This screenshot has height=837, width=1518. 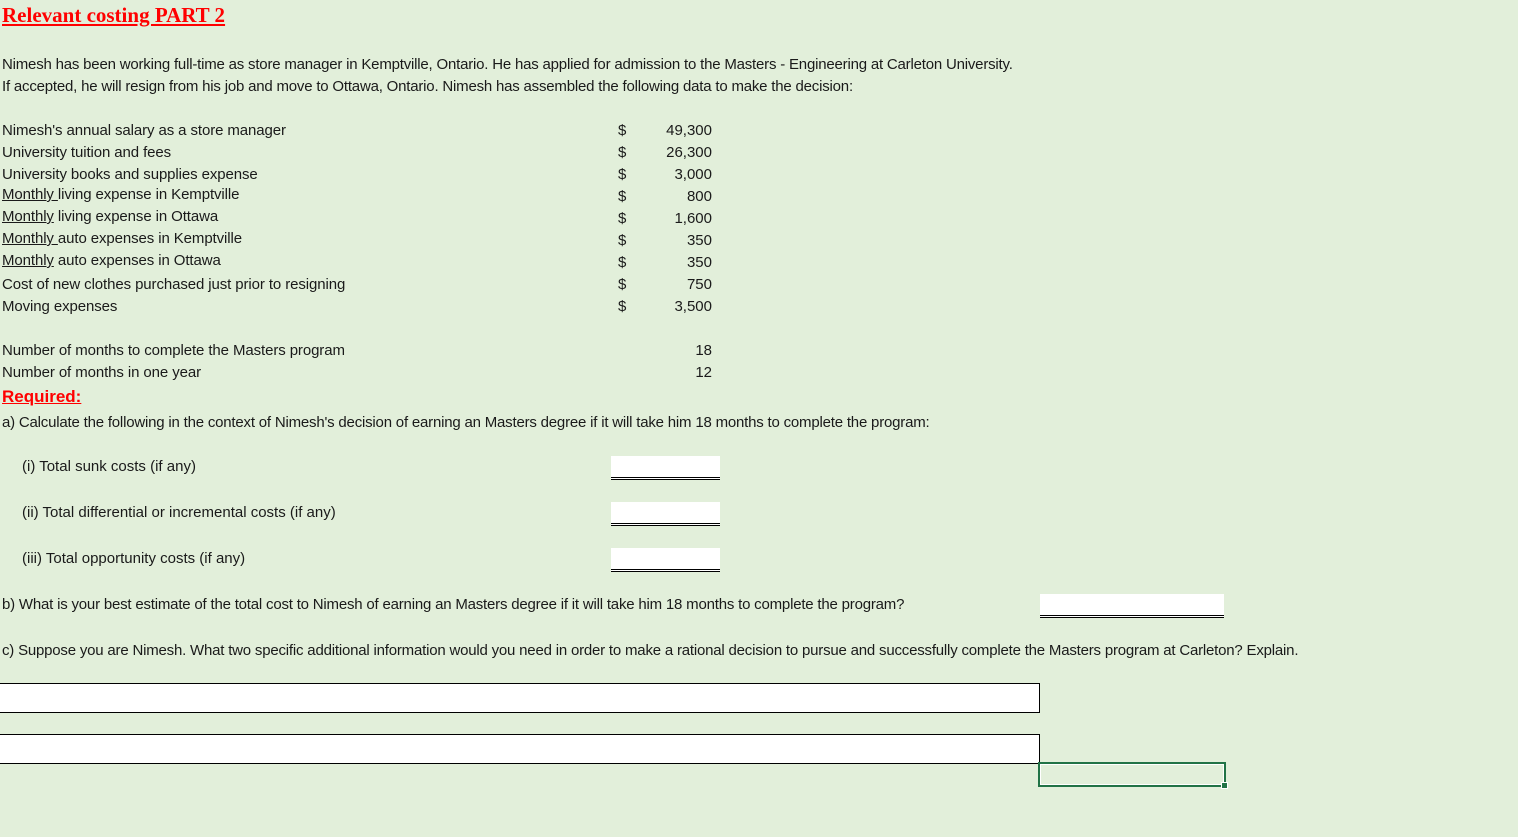 What do you see at coordinates (671, 196) in the screenshot?
I see `data-row-value: 800` at bounding box center [671, 196].